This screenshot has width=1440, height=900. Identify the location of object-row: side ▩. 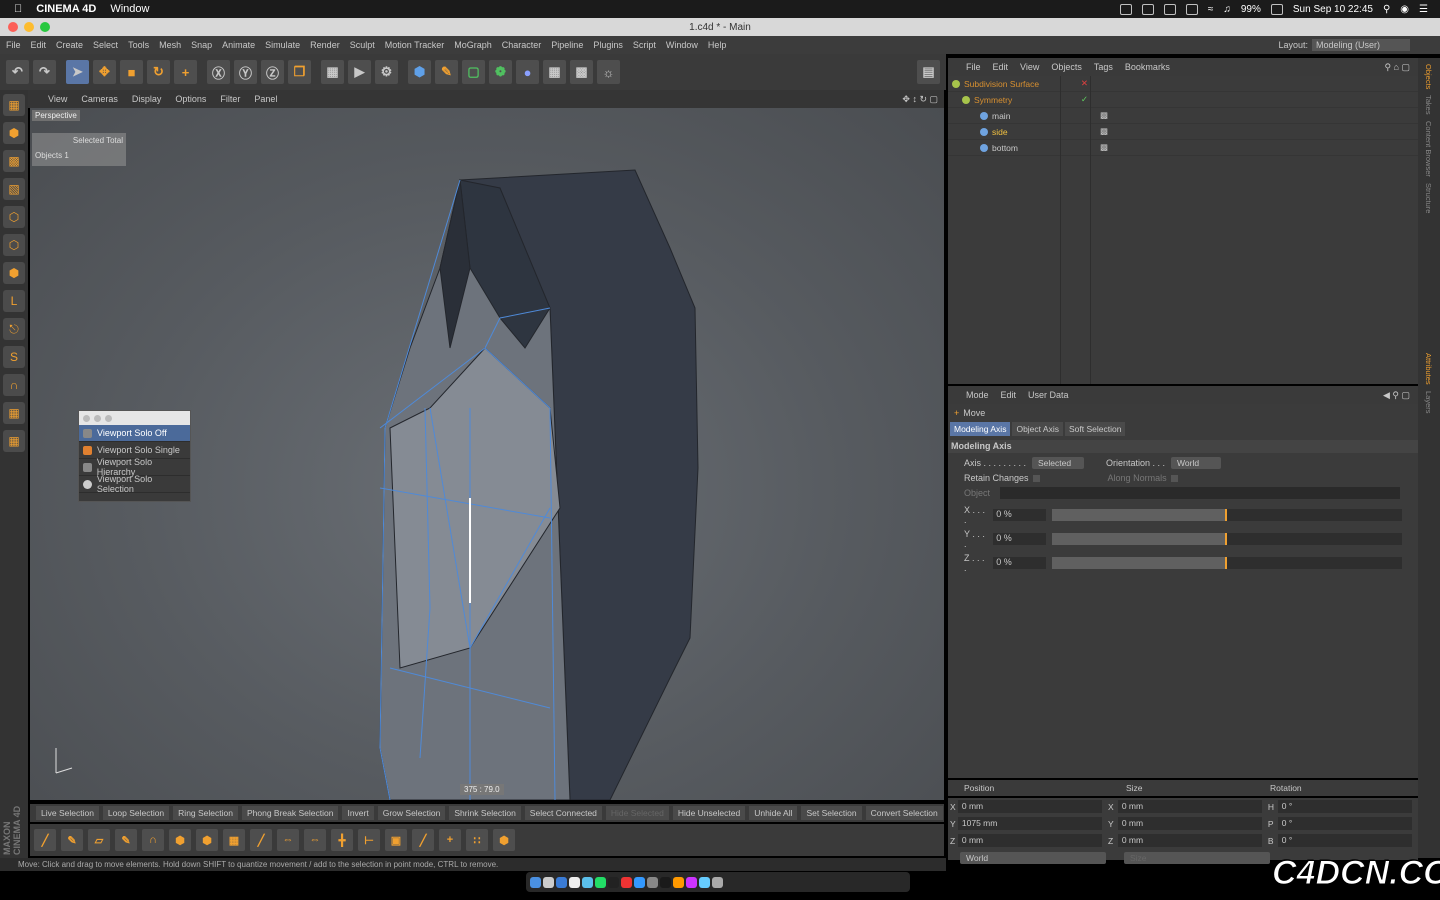
(1183, 132).